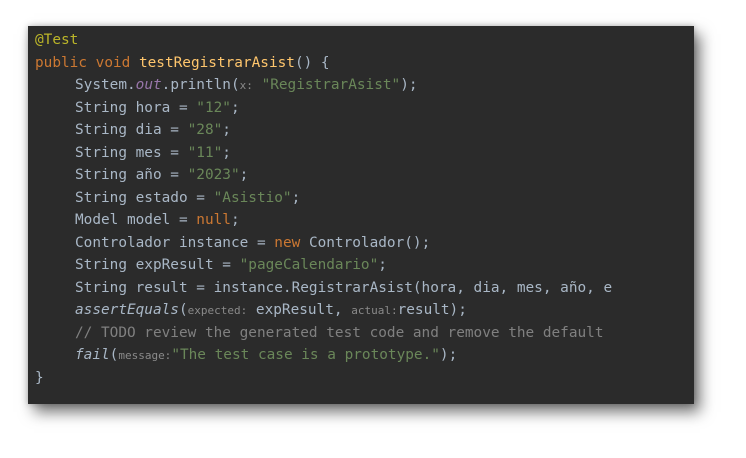 Image resolution: width=746 pixels, height=458 pixels. I want to click on string-literal: "Asistio", so click(252, 197).